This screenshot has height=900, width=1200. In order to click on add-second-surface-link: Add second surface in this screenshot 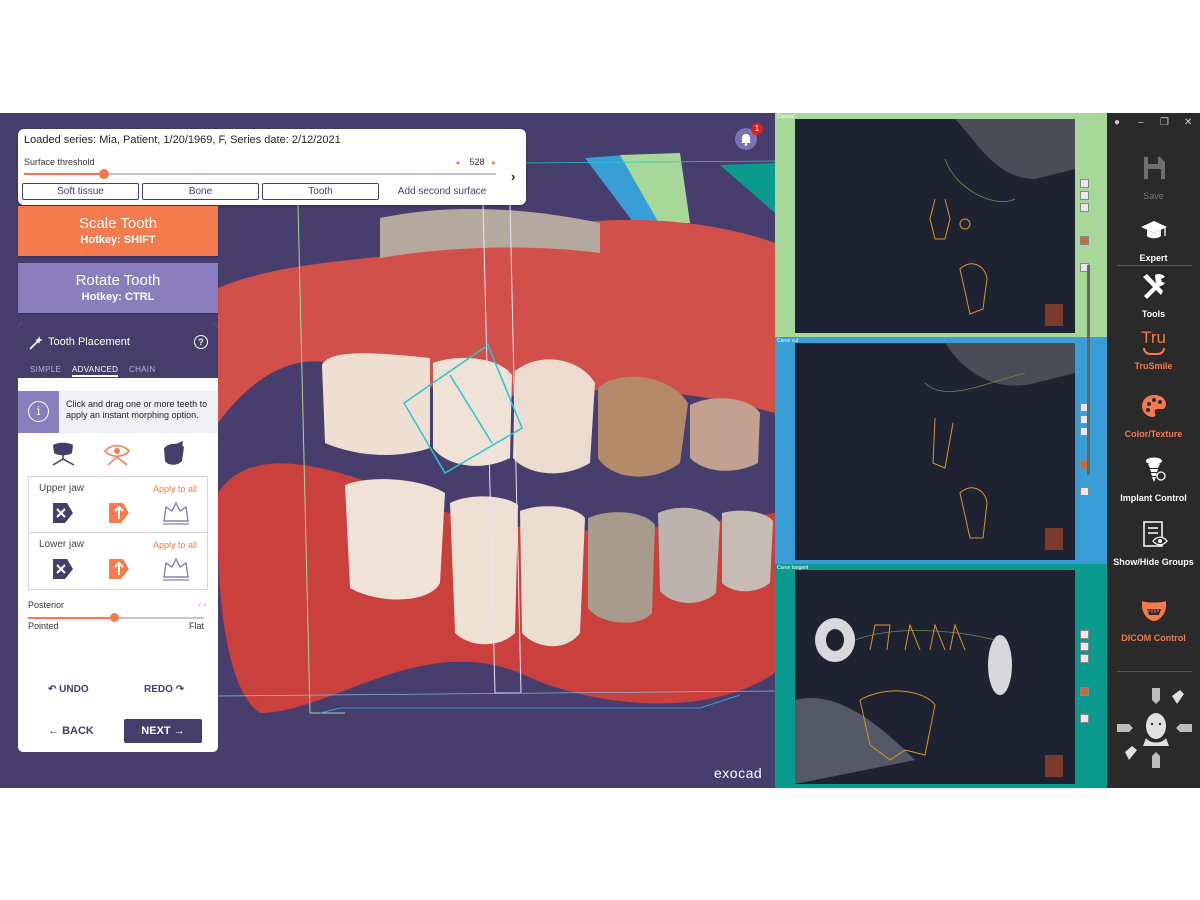, I will do `click(442, 191)`.